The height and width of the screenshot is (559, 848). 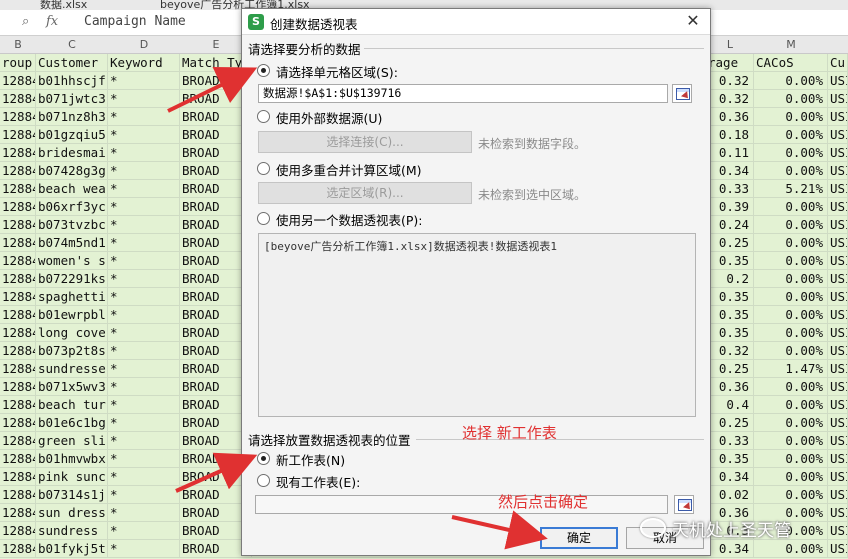 What do you see at coordinates (135, 21) in the screenshot?
I see `formula-input: Campaign Name` at bounding box center [135, 21].